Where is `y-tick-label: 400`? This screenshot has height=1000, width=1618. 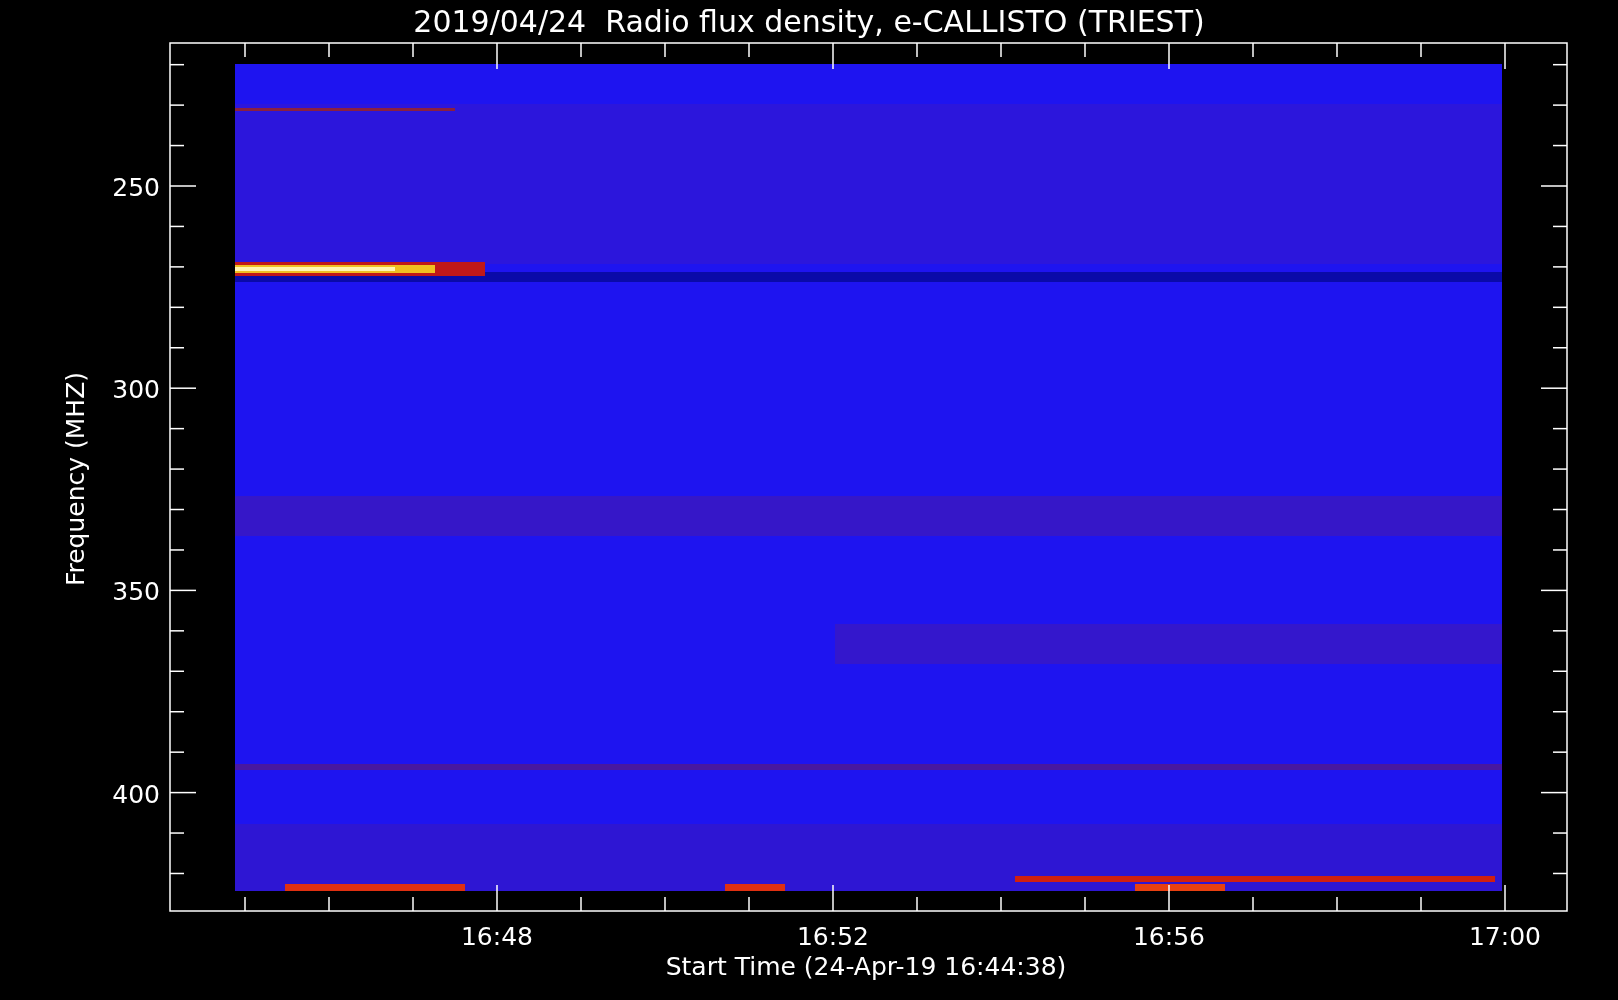
y-tick-label: 400 is located at coordinates (136, 794).